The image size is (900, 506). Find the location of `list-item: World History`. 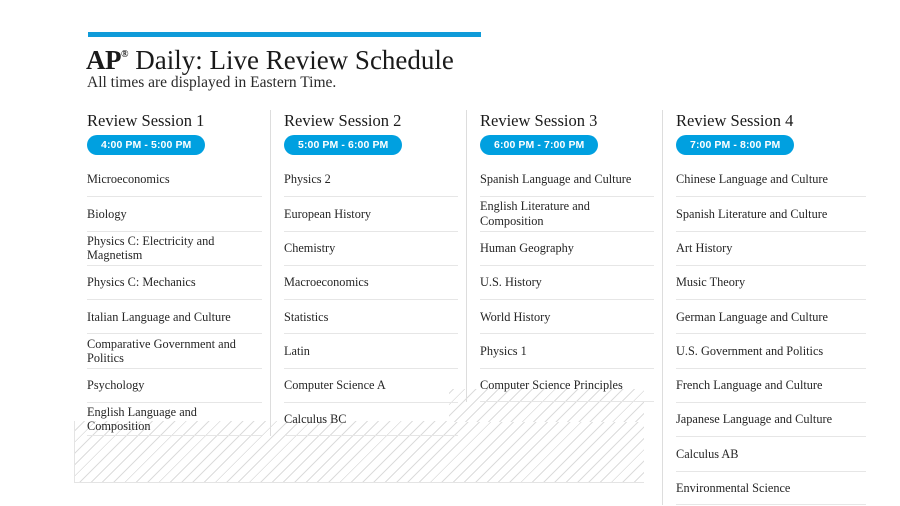

list-item: World History is located at coordinates (567, 316).